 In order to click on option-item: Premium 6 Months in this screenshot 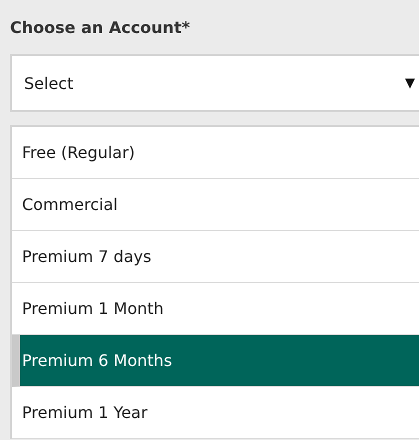, I will do `click(215, 361)`.